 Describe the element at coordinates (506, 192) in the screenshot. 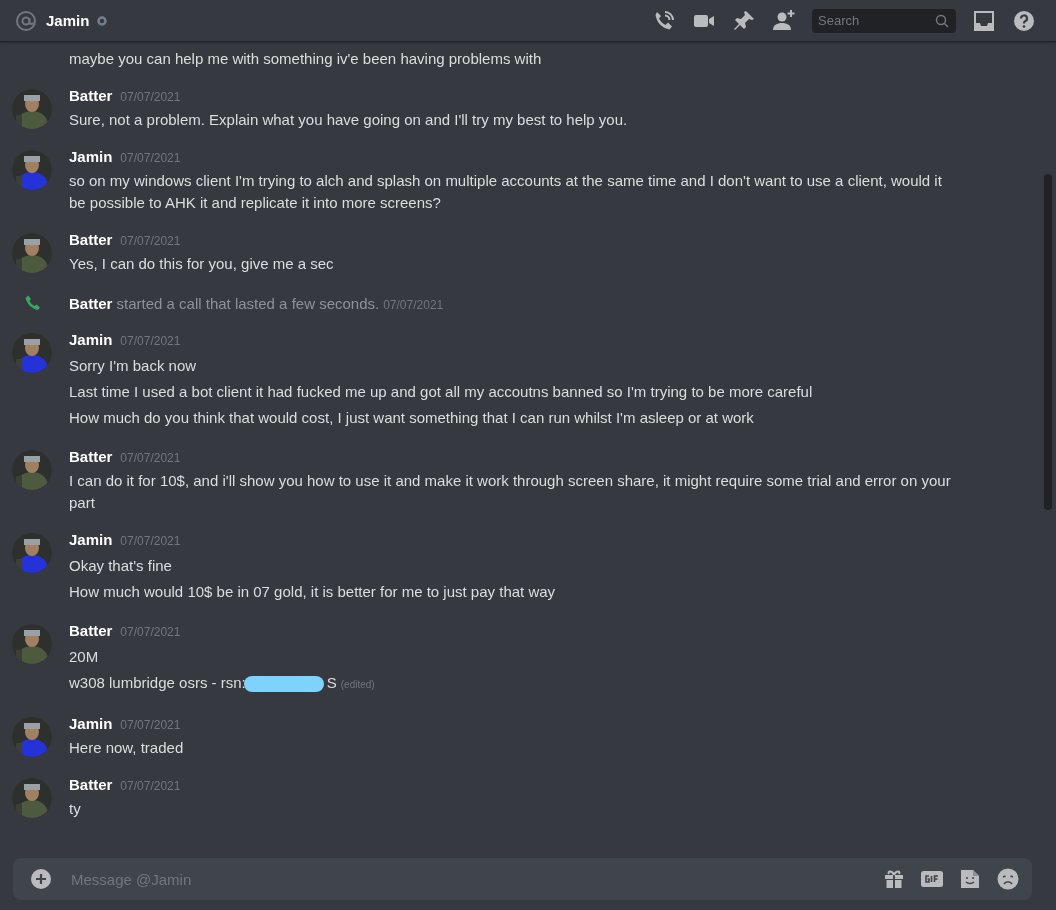

I see `message-text: so on my windows client I'm trying to alch and splash on multiple accounts at the same time and I don't want to use a client, would it be possible to AHK it and replicate it into more screens?` at that location.